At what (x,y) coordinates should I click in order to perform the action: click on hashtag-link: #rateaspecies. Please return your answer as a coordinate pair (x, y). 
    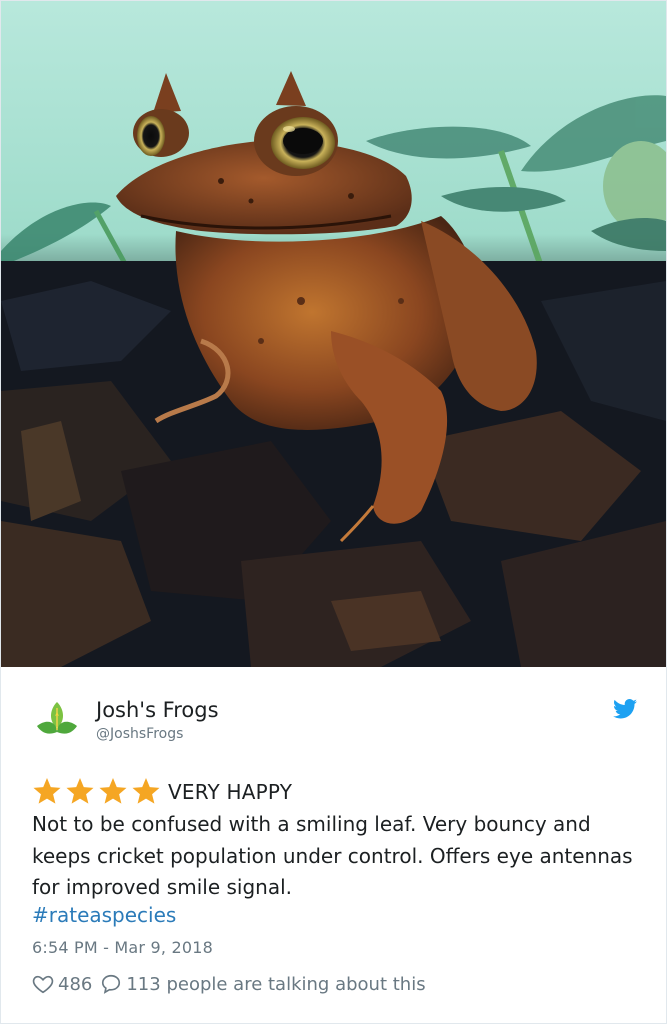
    Looking at the image, I should click on (104, 915).